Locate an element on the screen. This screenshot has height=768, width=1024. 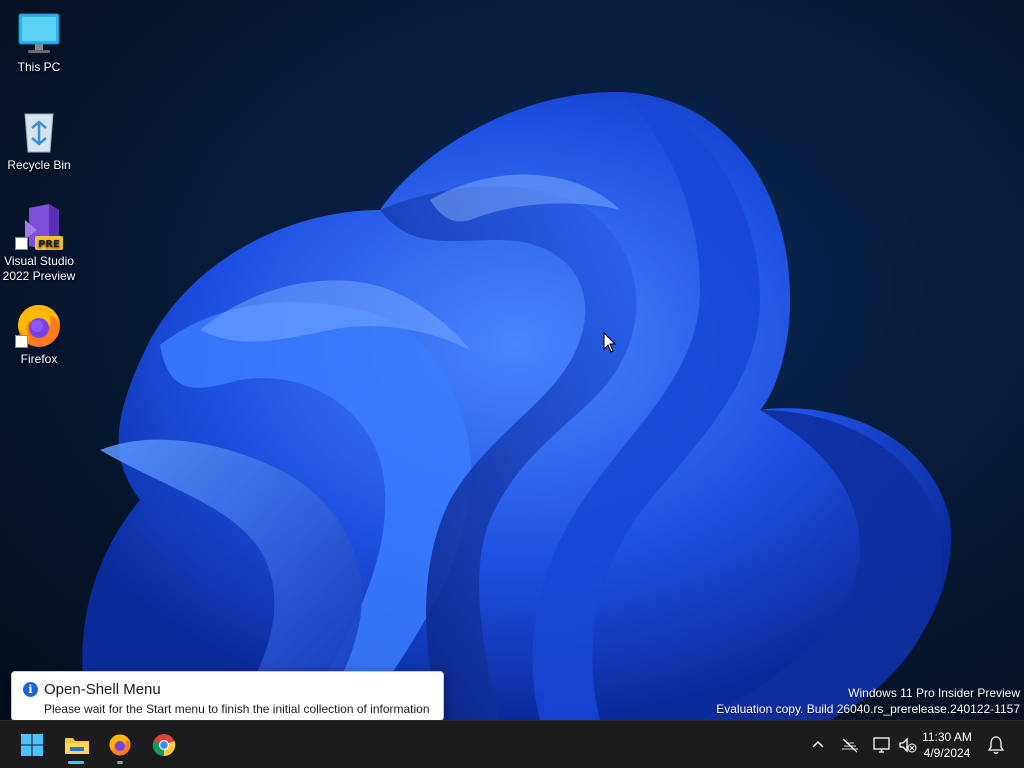
file-explorer-button is located at coordinates (76, 745).